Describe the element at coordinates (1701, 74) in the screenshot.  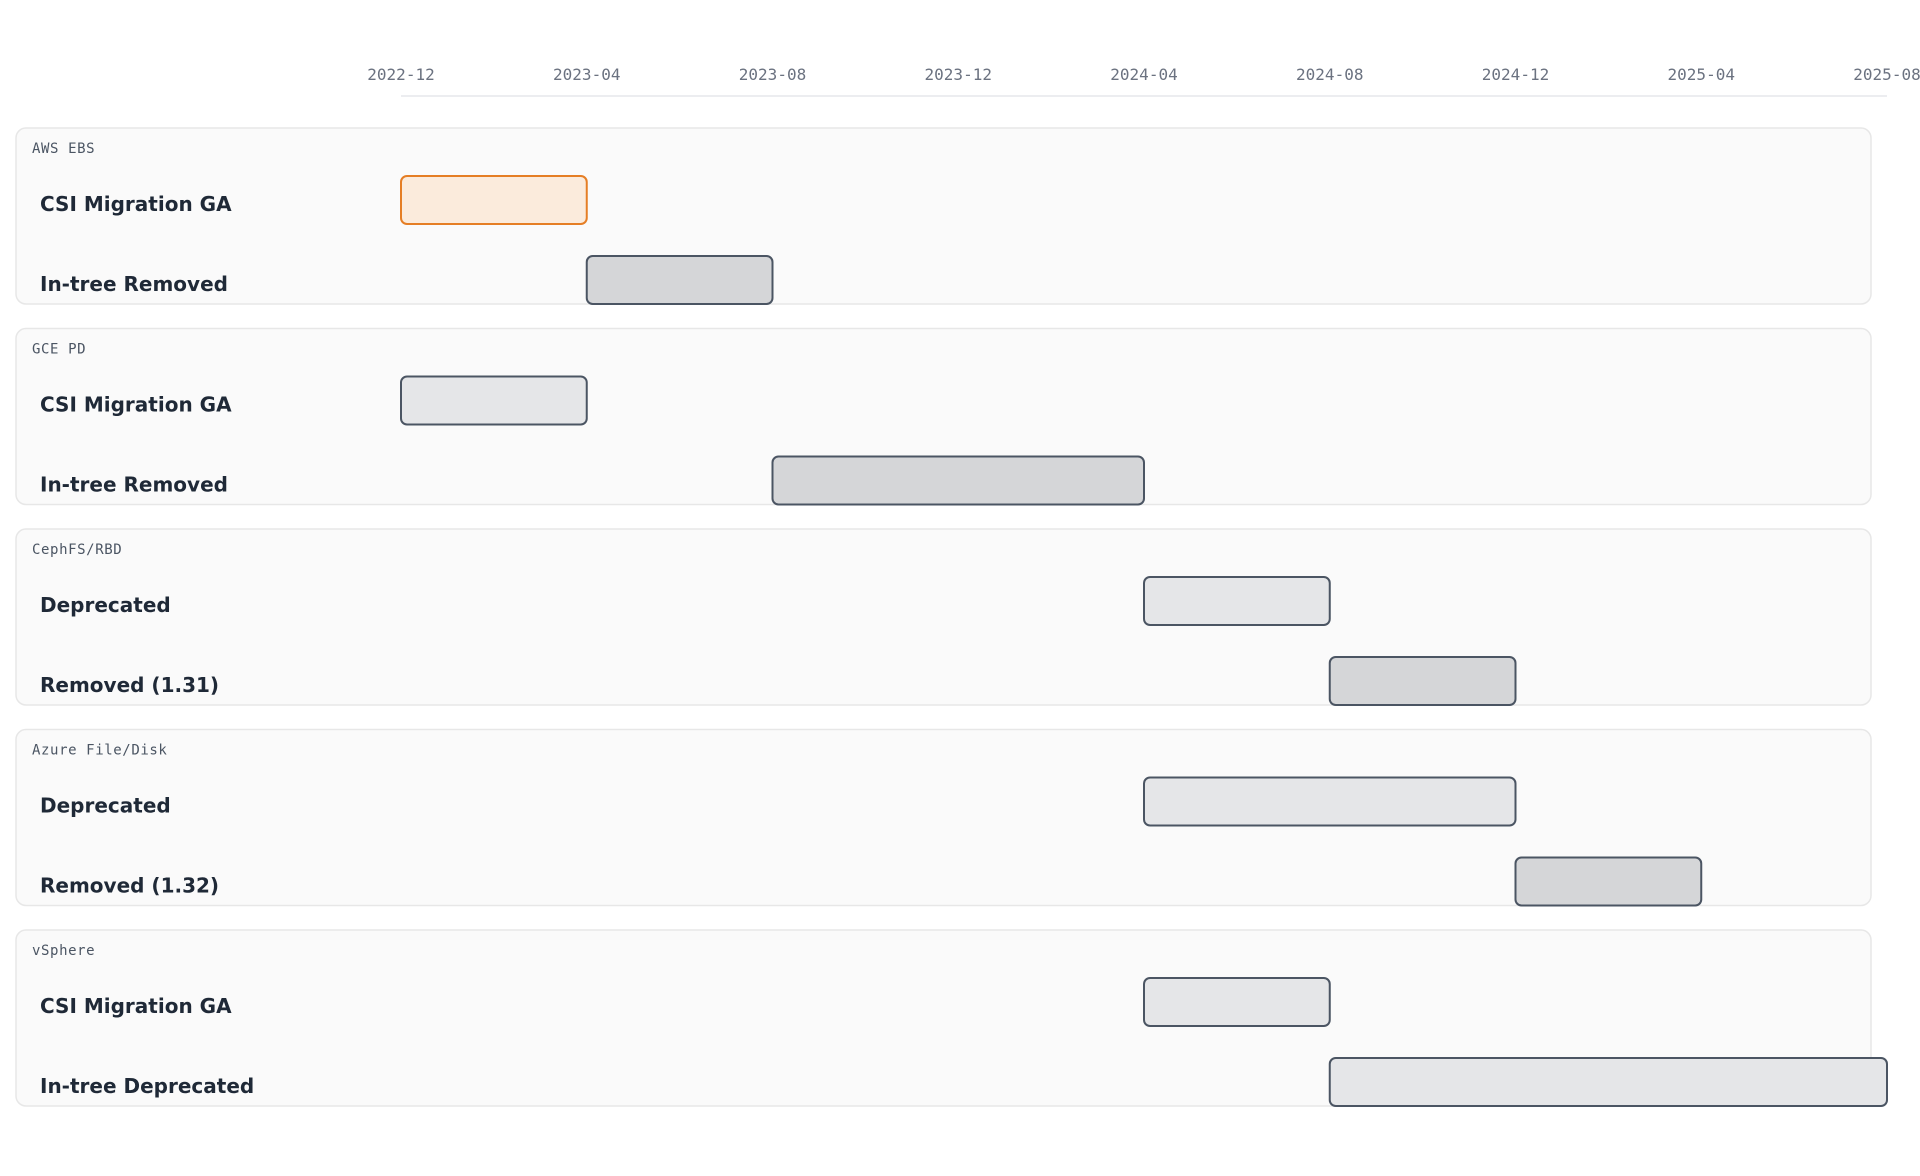
I see `x-tick-label: 2025-04` at that location.